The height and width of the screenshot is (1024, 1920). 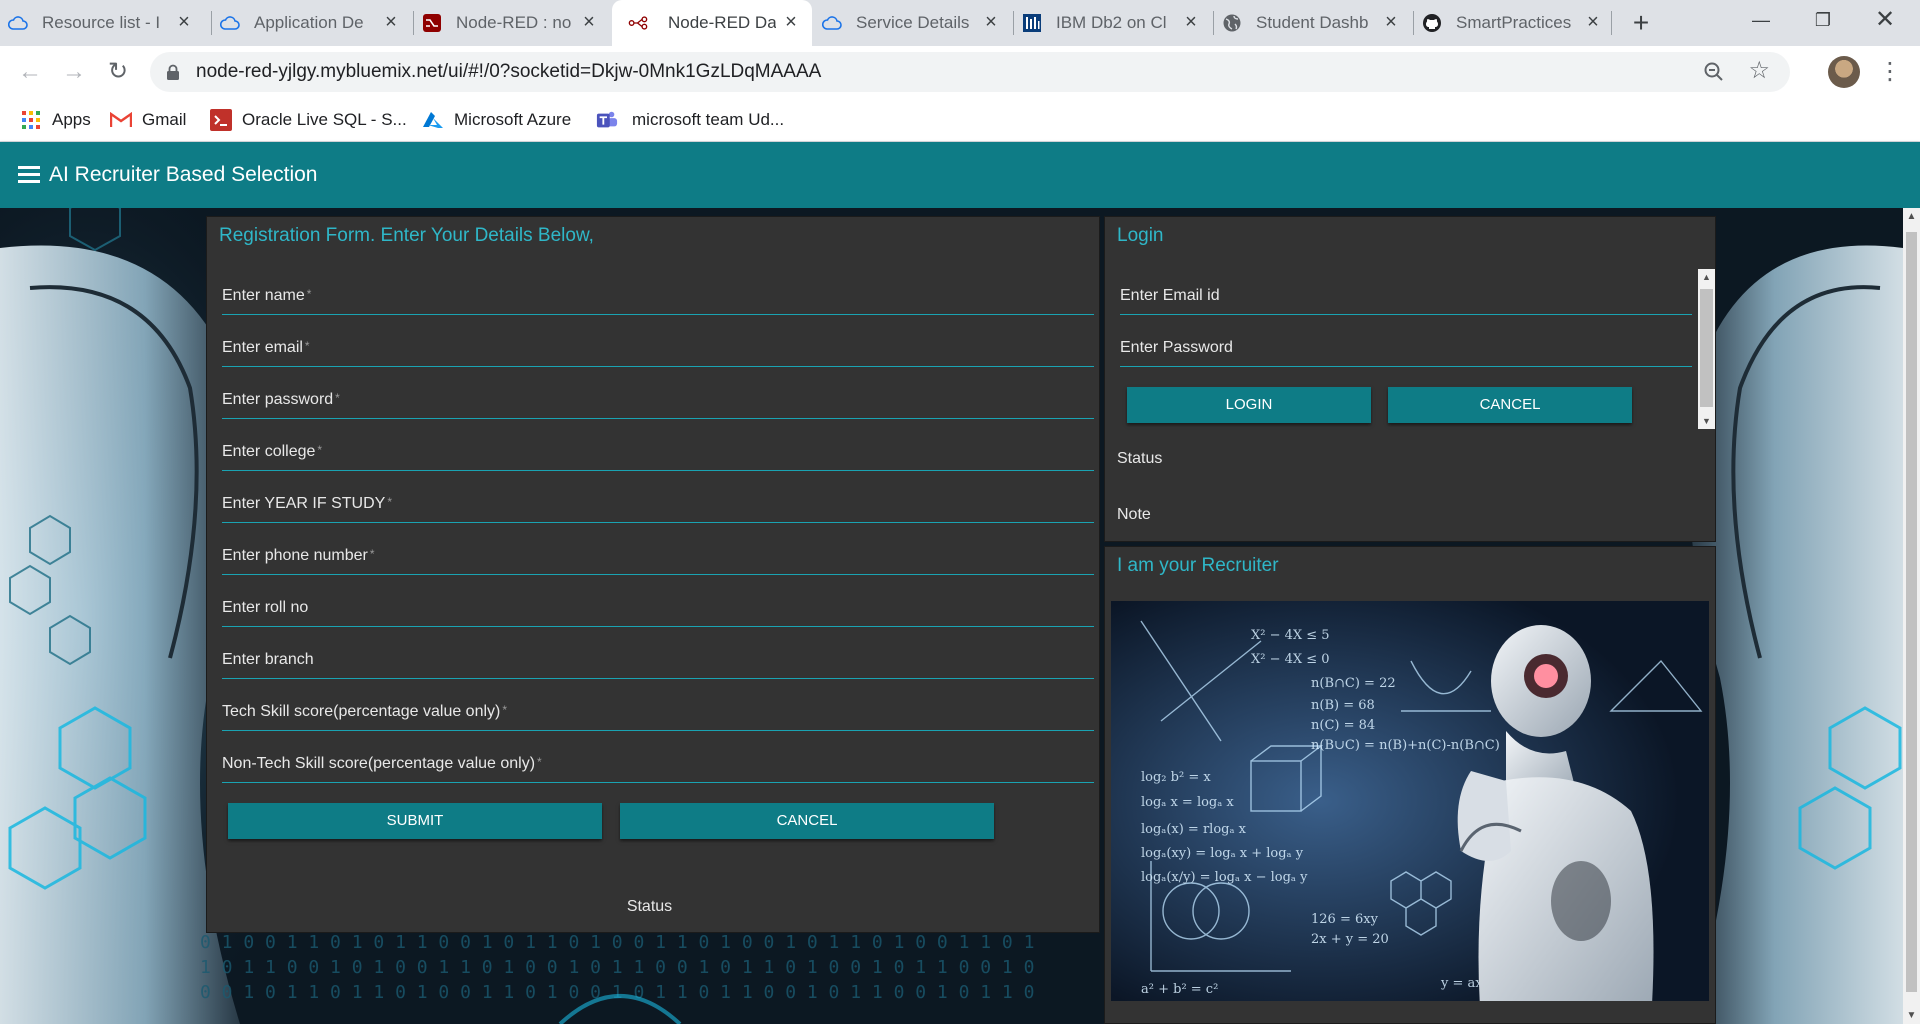 I want to click on bookmark-star-icon: ☆, so click(x=1759, y=70).